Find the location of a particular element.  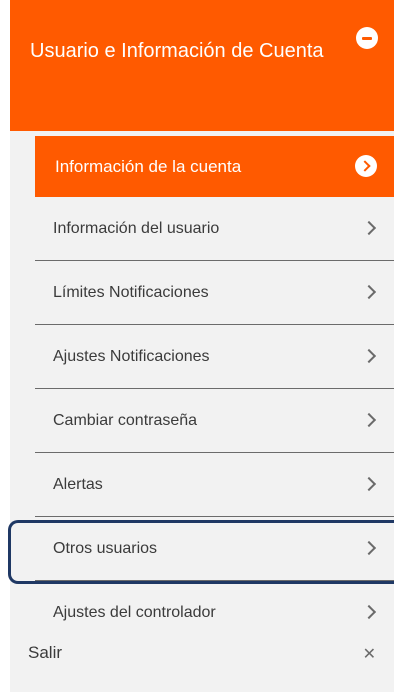

menu-item-notification-settings: Ajustes Notificaciones is located at coordinates (214, 357).